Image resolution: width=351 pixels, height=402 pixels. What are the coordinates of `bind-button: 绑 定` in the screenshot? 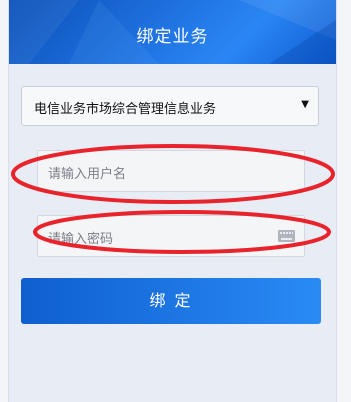 It's located at (171, 301).